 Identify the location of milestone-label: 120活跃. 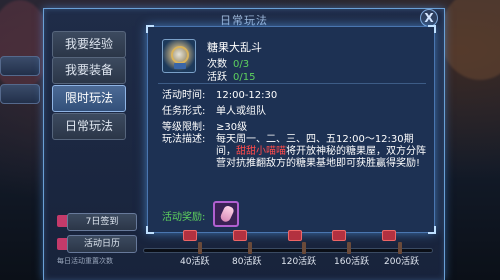
(299, 262).